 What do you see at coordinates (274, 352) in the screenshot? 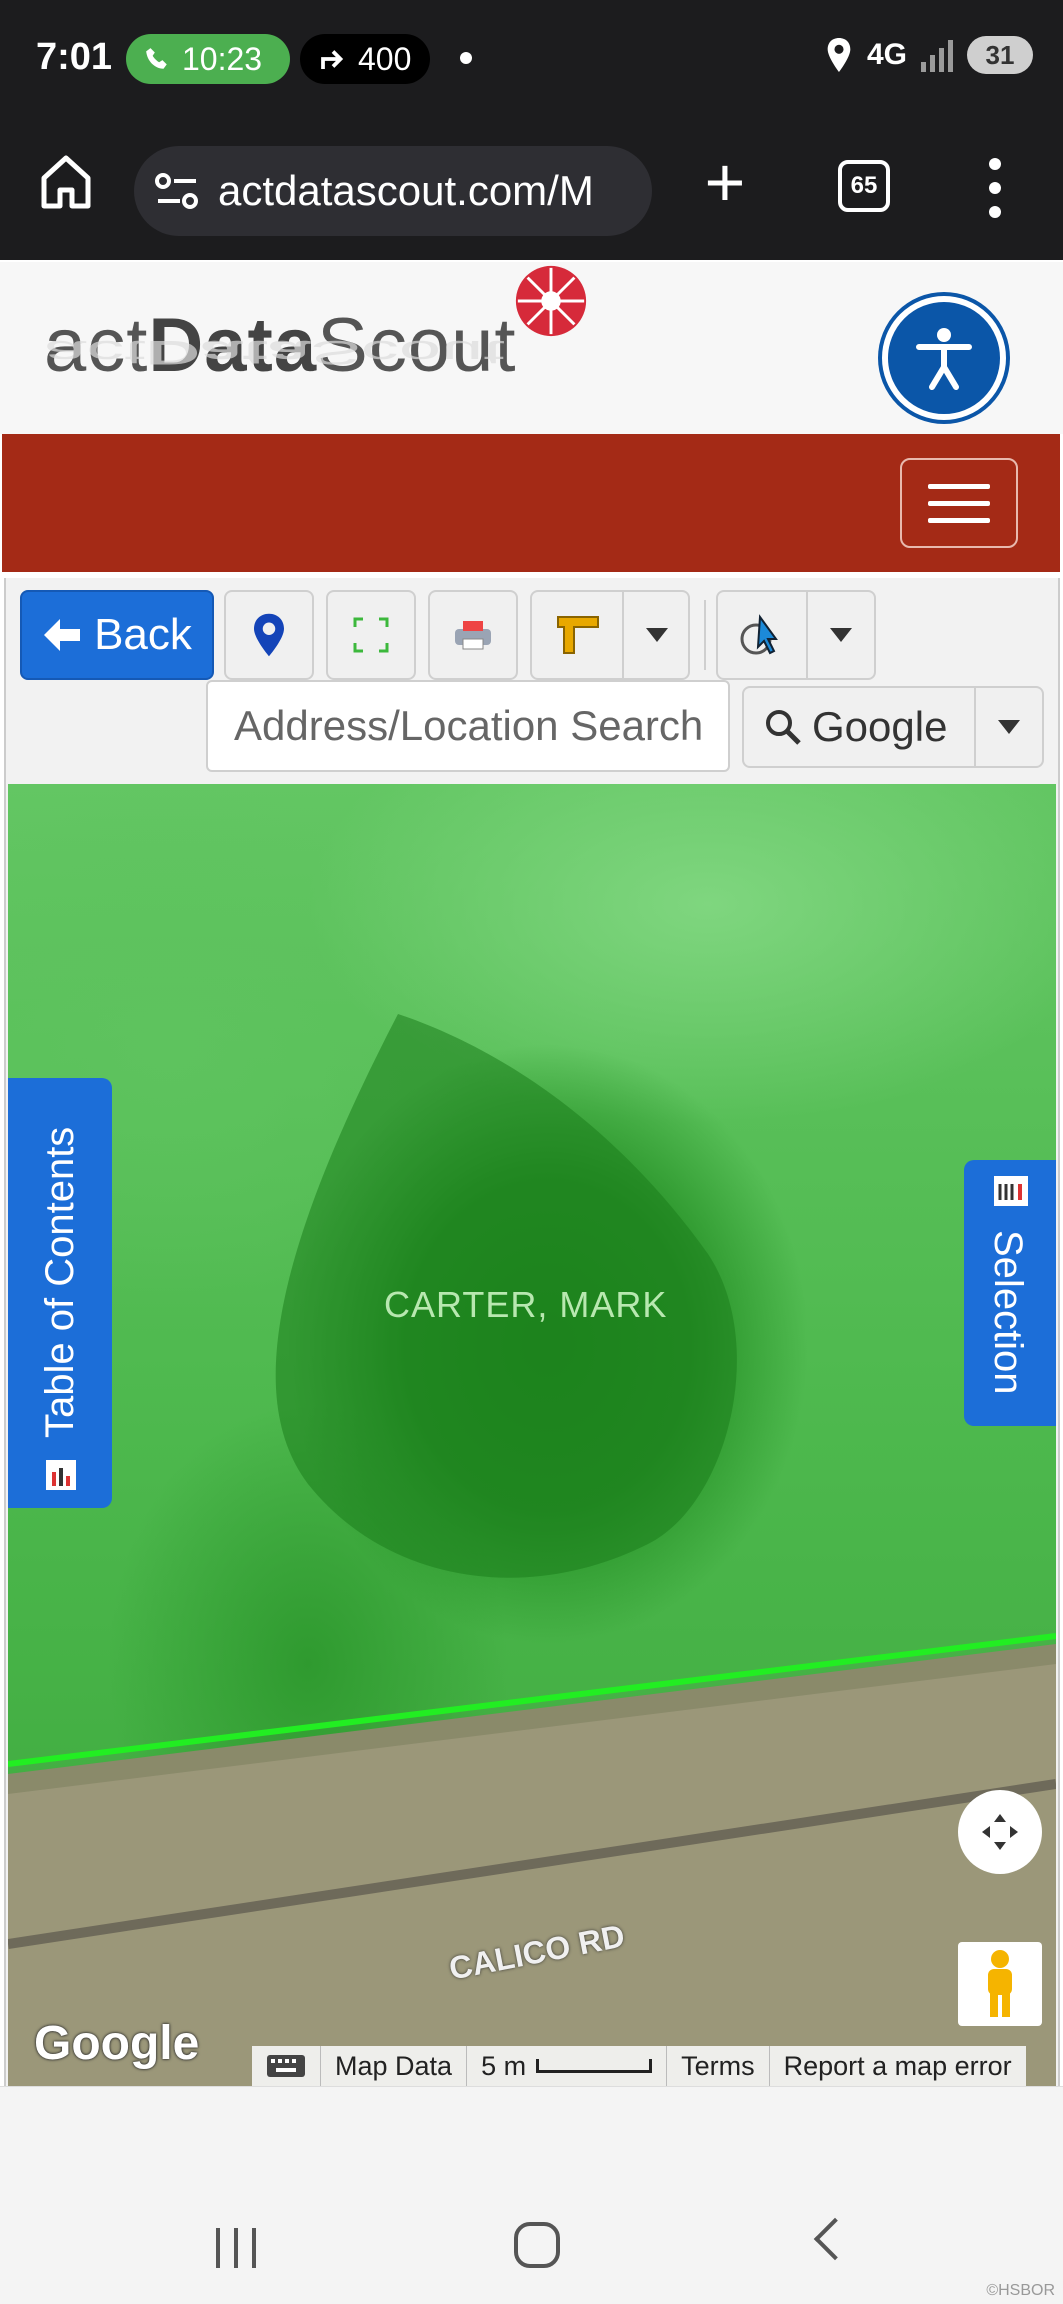
I see `logo-reflection: actDataScout` at bounding box center [274, 352].